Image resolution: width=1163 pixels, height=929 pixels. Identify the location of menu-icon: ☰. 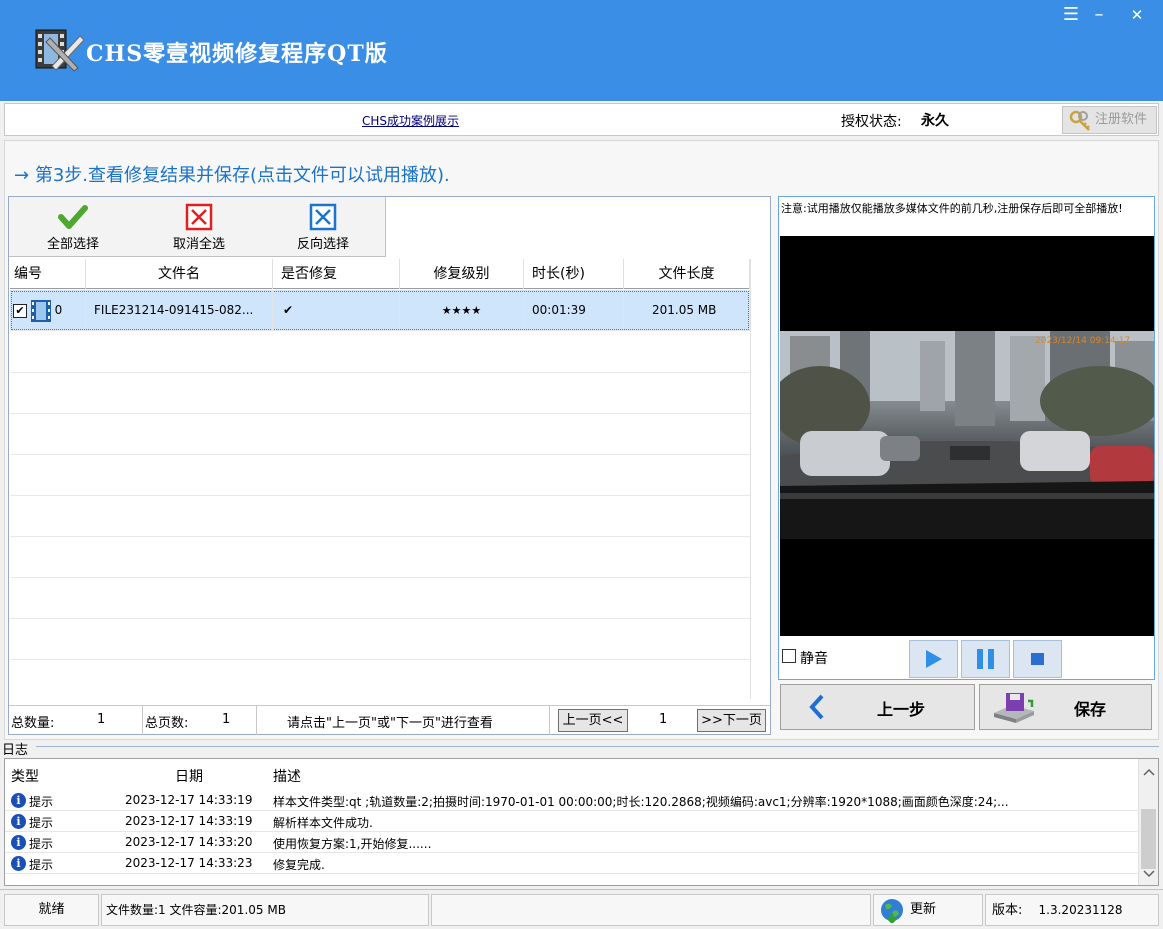
(1071, 15).